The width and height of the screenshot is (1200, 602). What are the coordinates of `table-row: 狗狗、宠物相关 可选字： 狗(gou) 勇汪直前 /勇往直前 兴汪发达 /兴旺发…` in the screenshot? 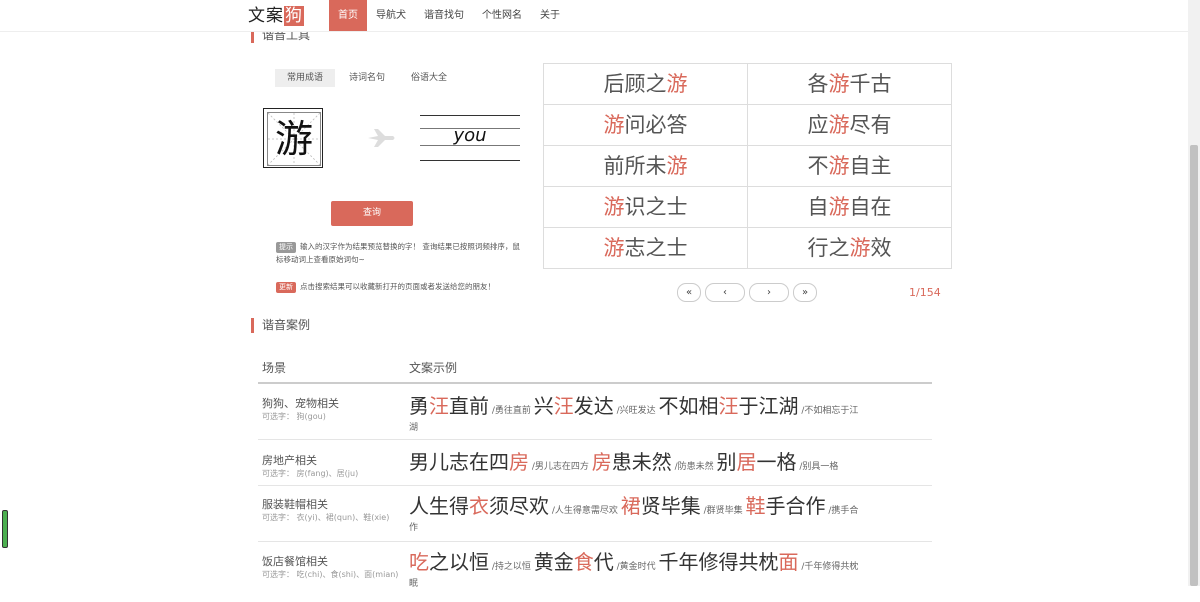 It's located at (595, 412).